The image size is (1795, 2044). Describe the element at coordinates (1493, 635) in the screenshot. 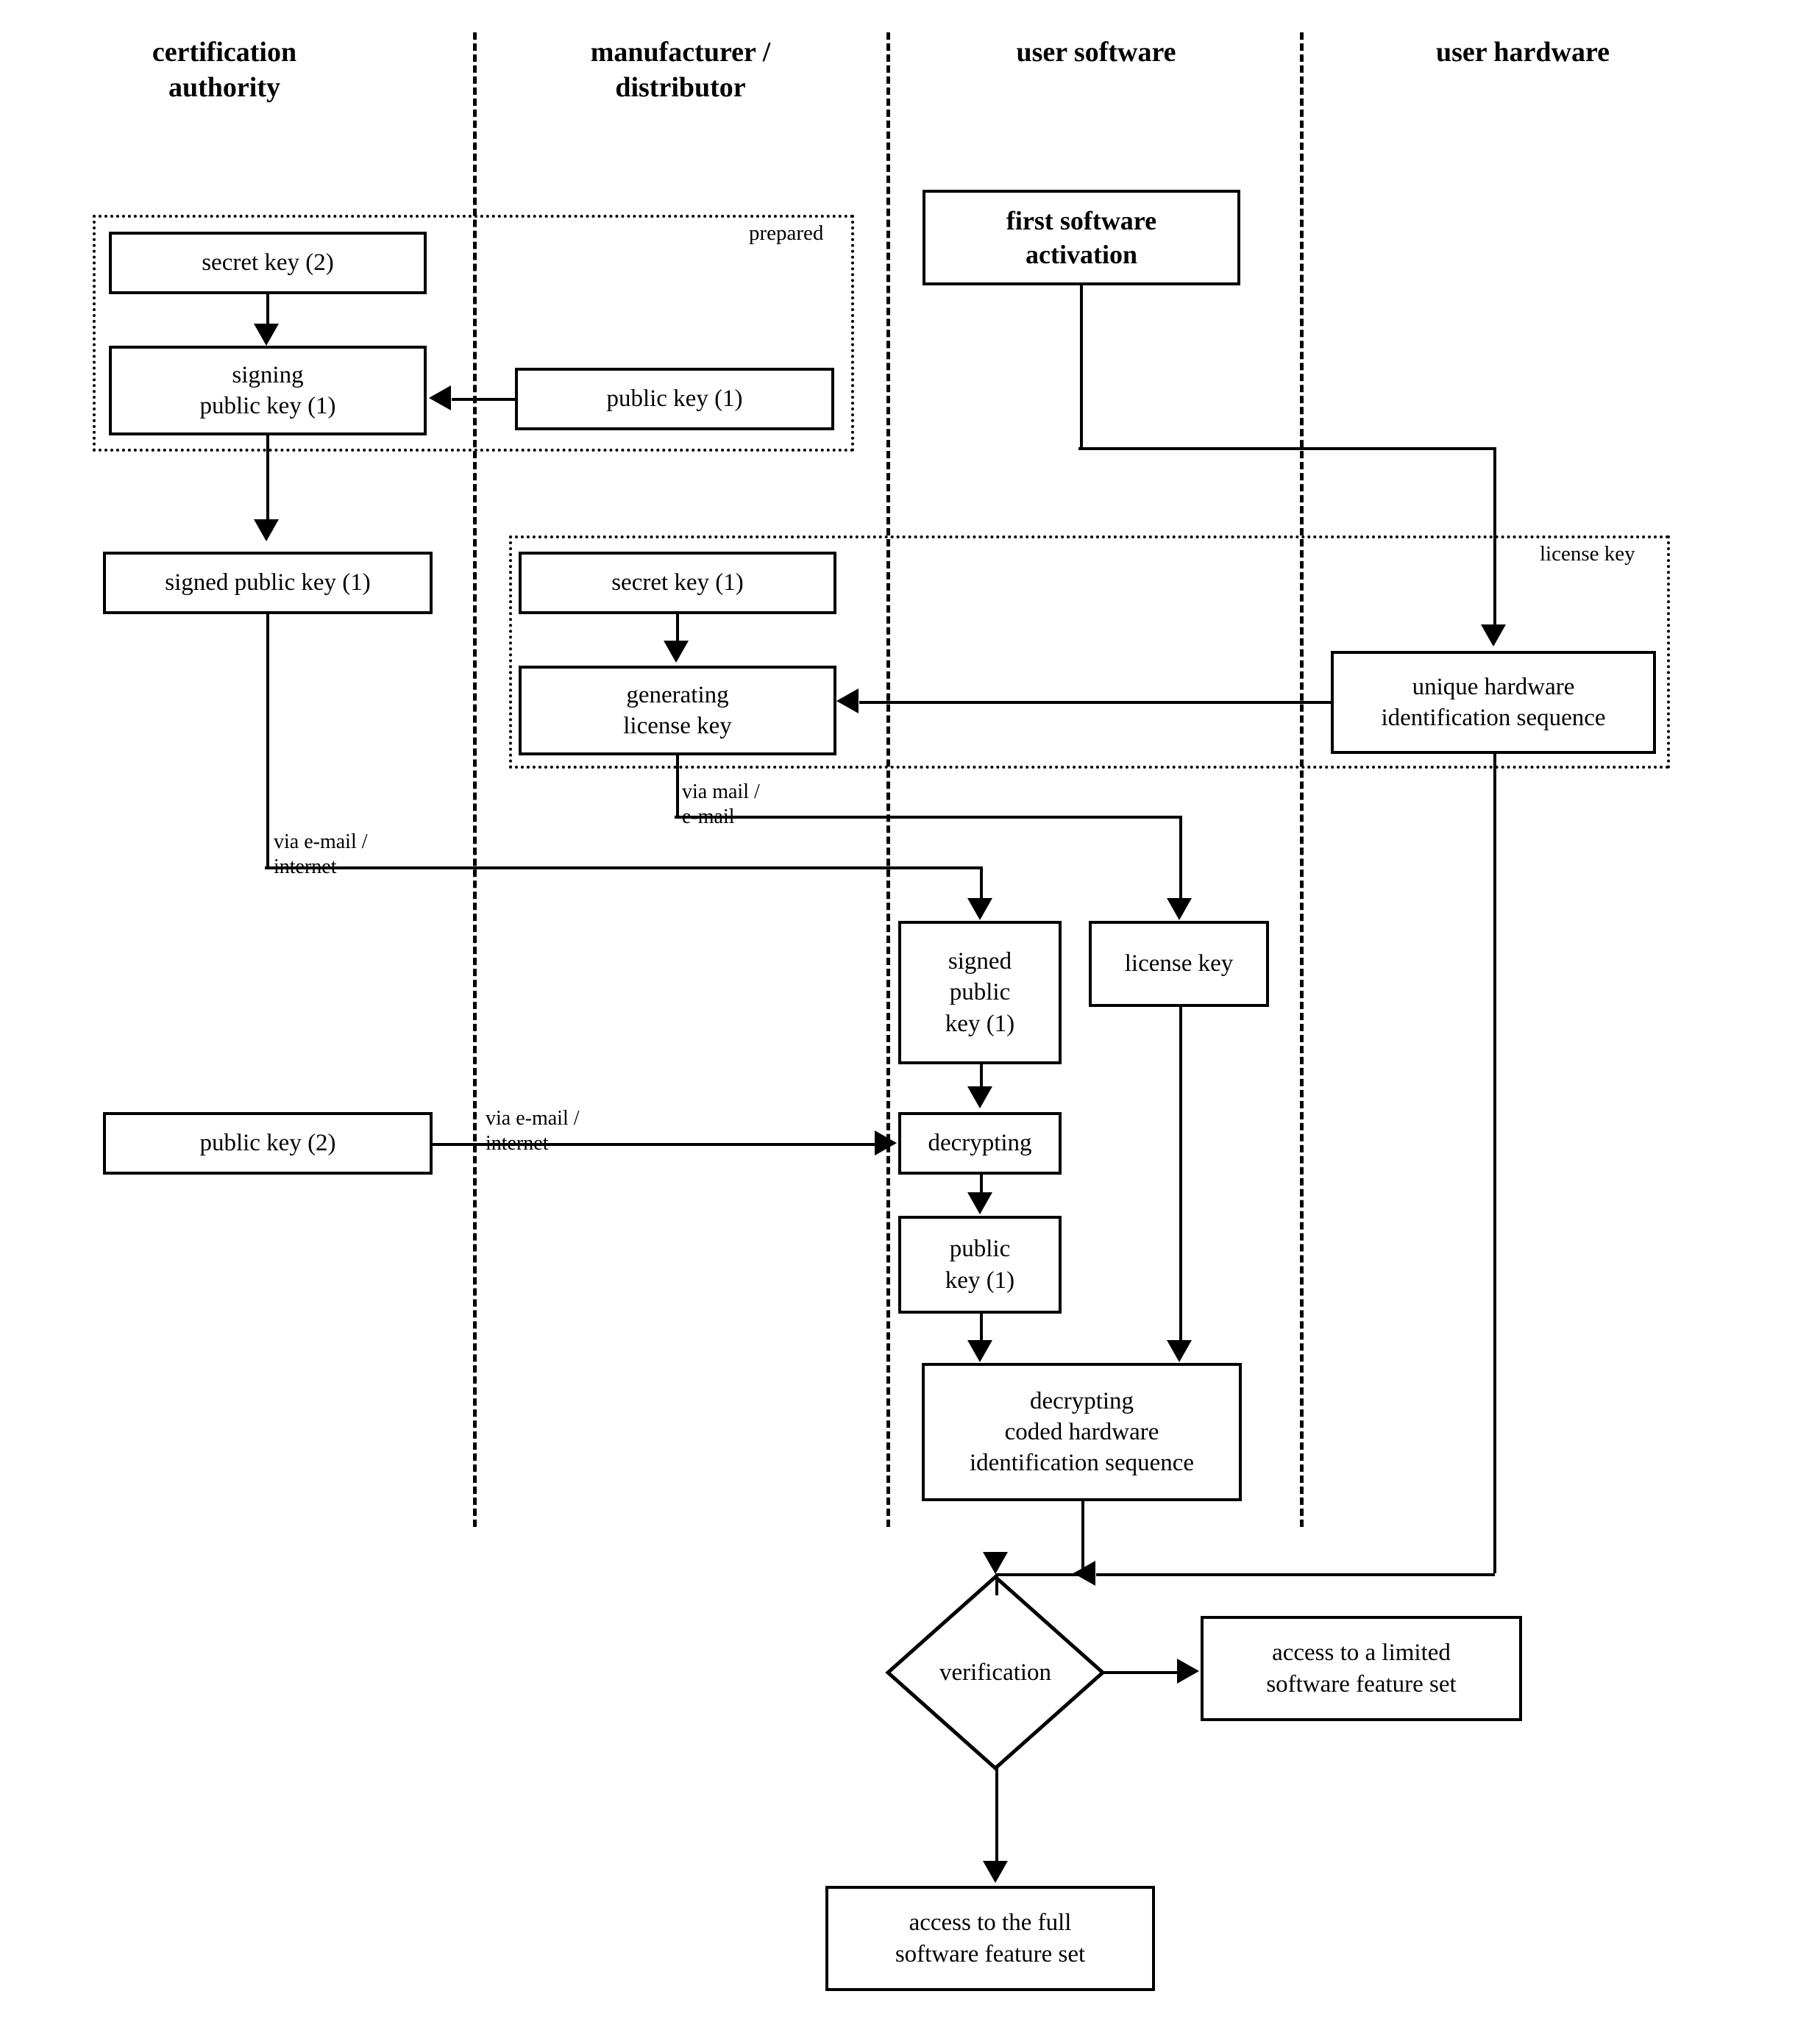

I see `arrowhead-fsa-to-hardware` at that location.